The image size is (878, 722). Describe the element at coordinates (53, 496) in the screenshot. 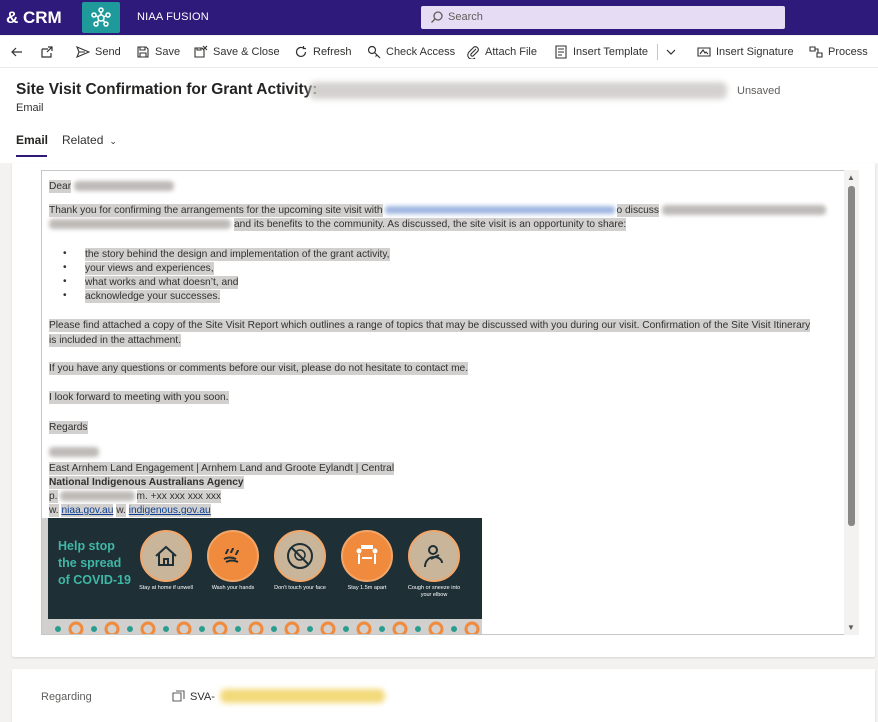

I see `signature-phone-prefix: p.` at that location.